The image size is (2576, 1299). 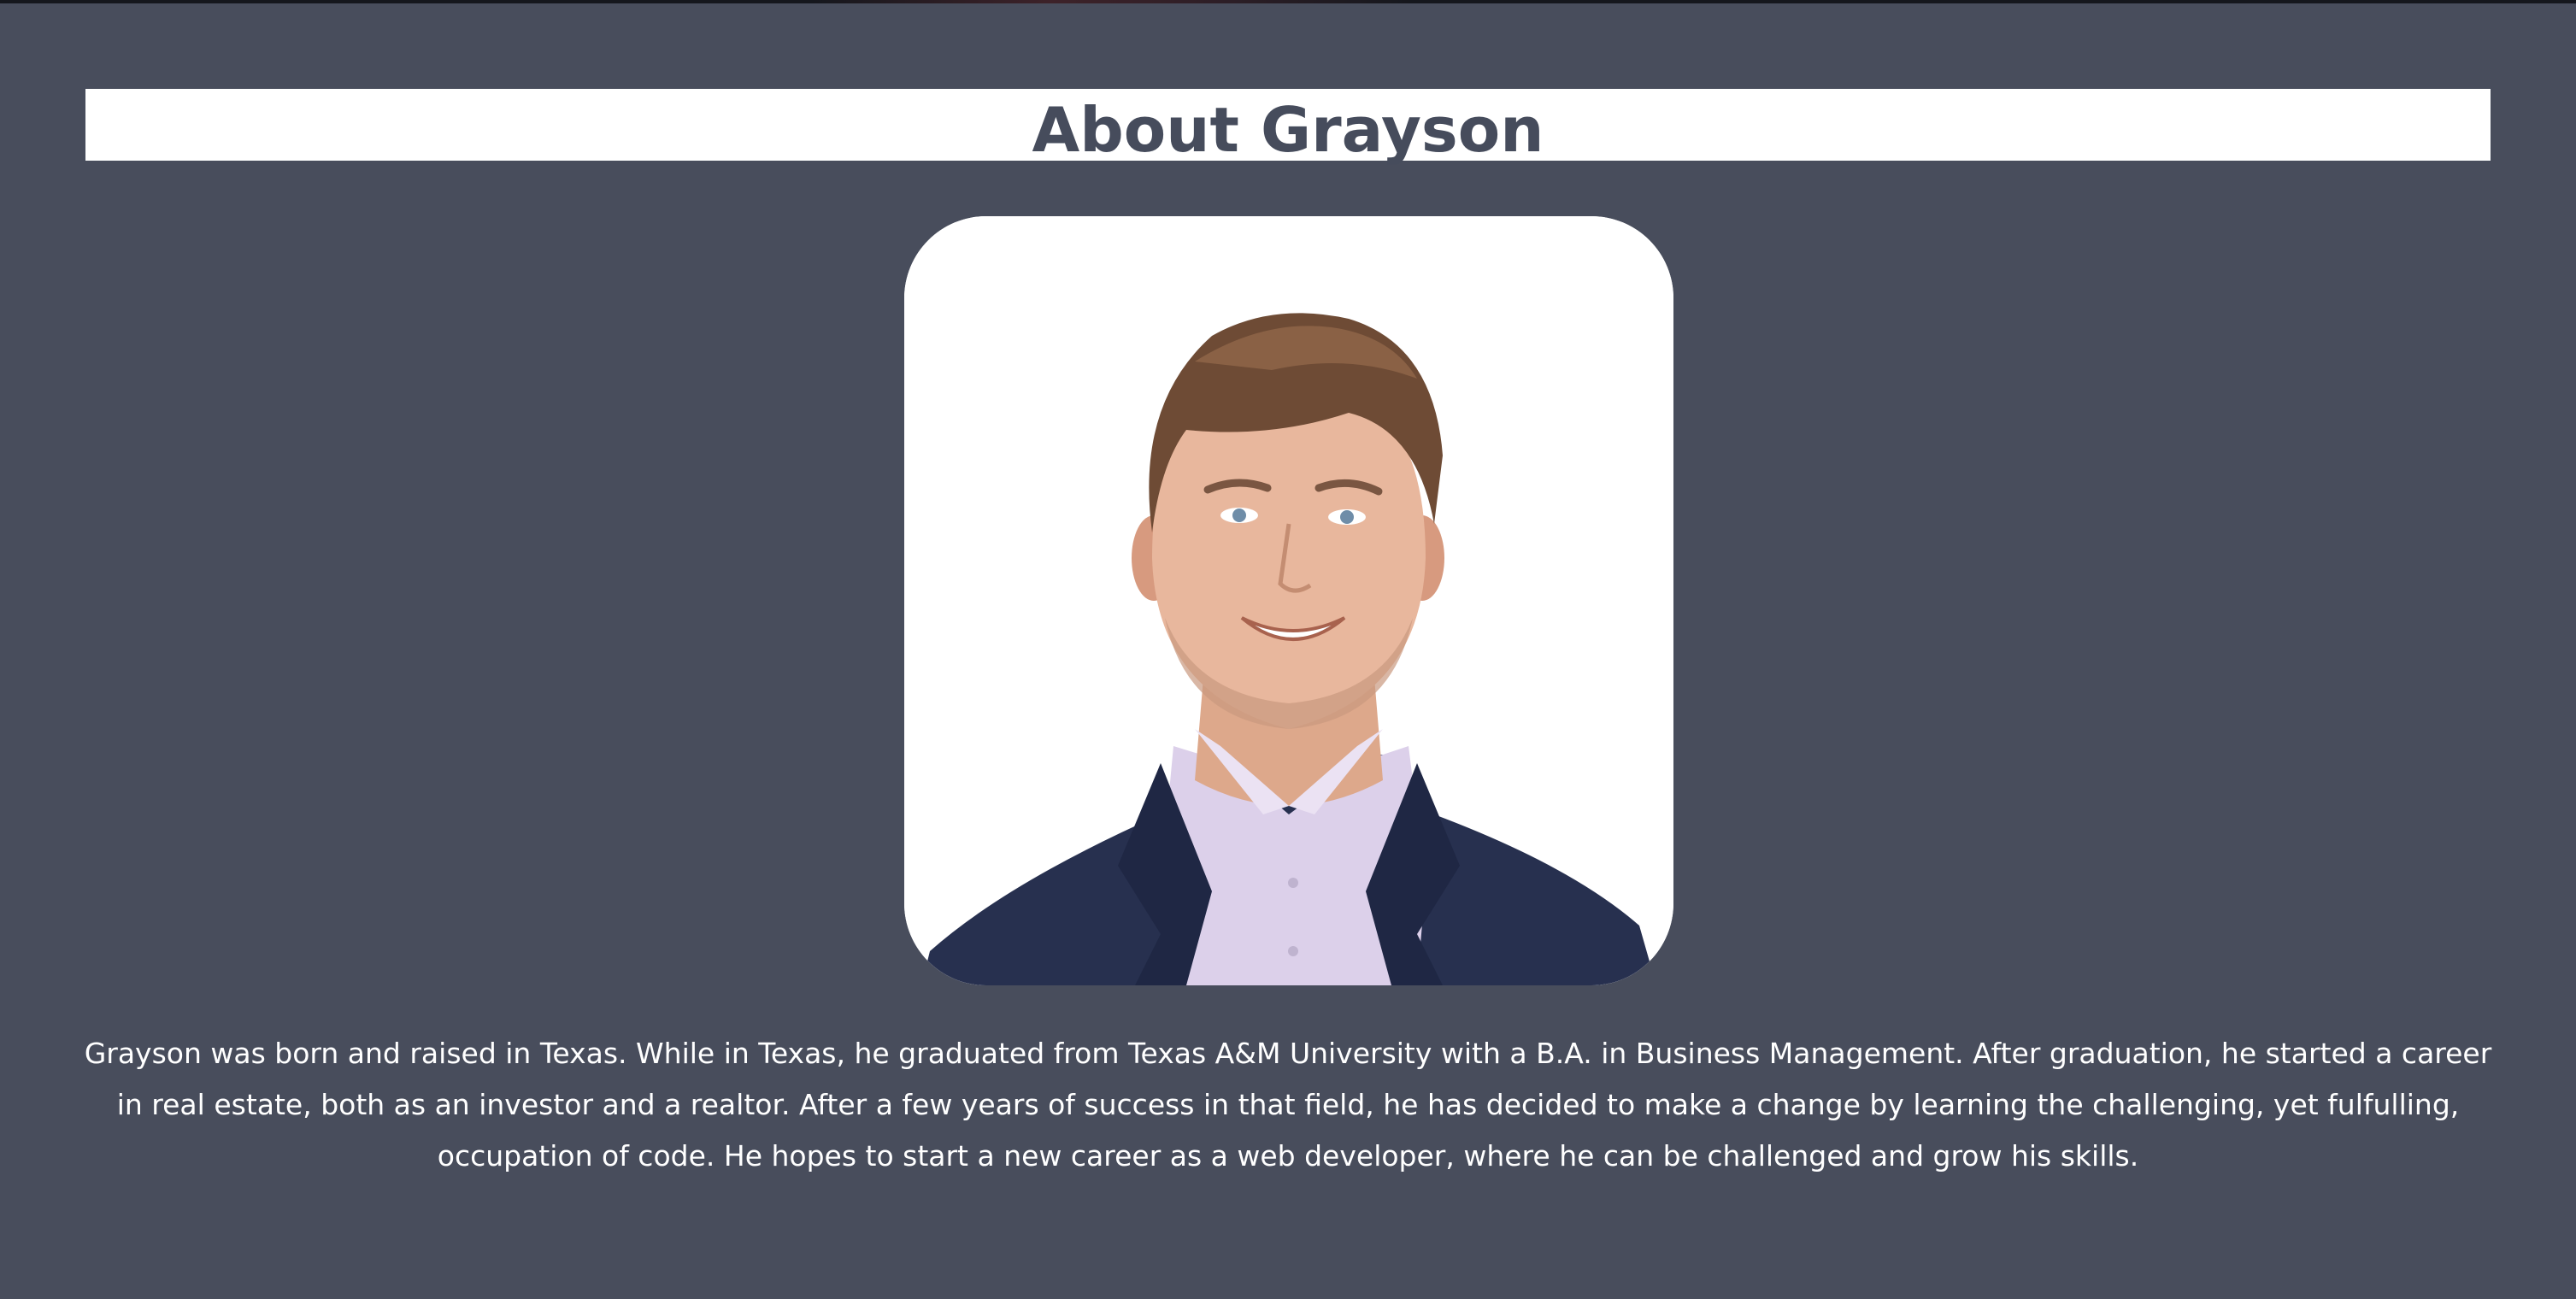 I want to click on about-heading-bar: About Grayson, so click(x=1288, y=127).